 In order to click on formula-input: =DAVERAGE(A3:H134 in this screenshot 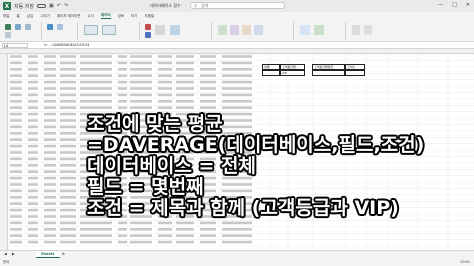, I will do `click(70, 45)`.